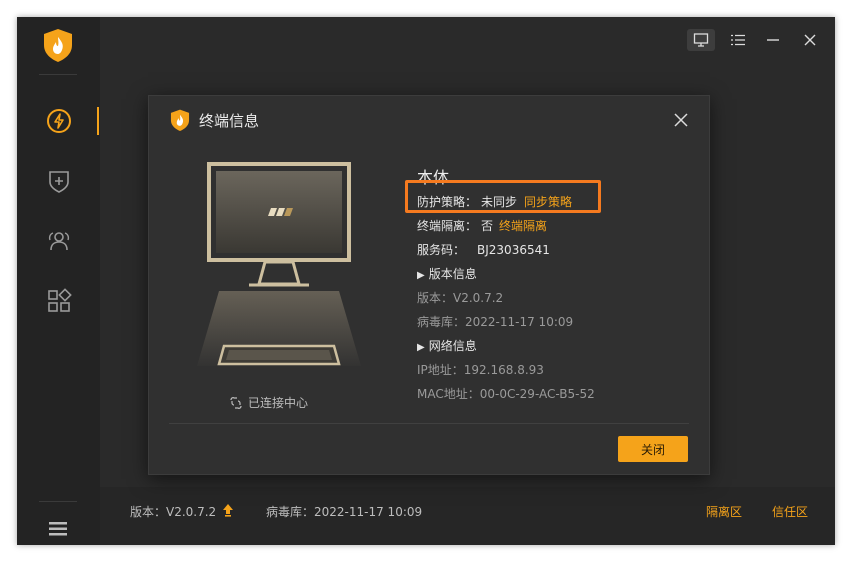 This screenshot has height=563, width=853. I want to click on mini-mode-button, so click(701, 40).